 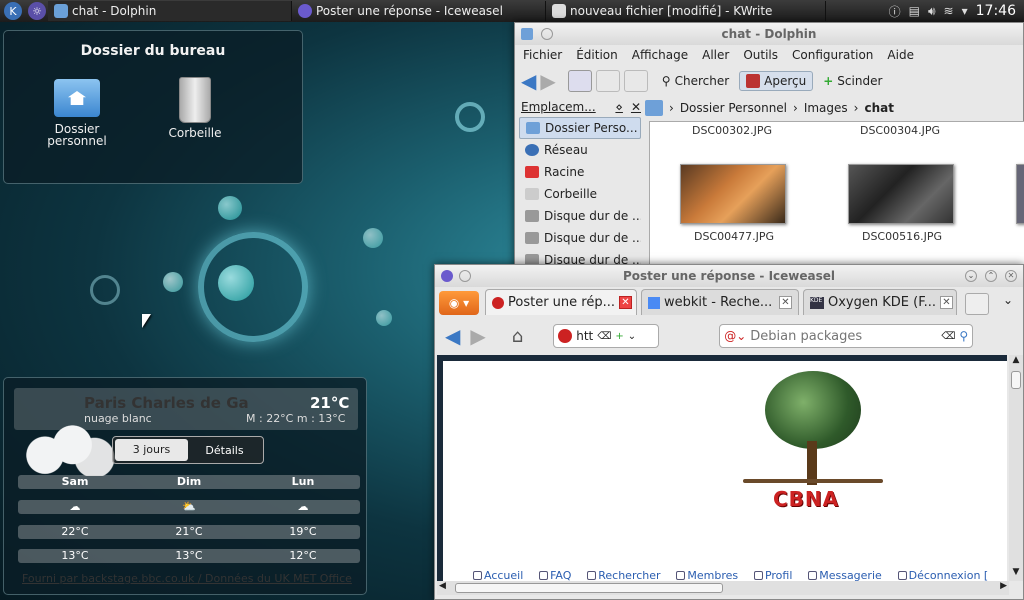 What do you see at coordinates (1016, 362) in the screenshot?
I see `scroll-up-icon: ▲` at bounding box center [1016, 362].